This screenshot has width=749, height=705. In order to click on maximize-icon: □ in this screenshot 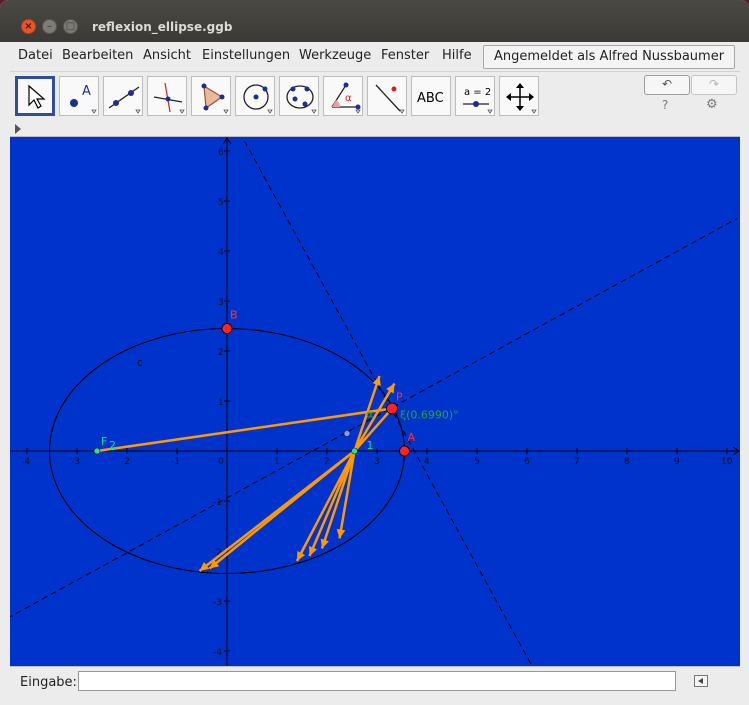, I will do `click(70, 26)`.